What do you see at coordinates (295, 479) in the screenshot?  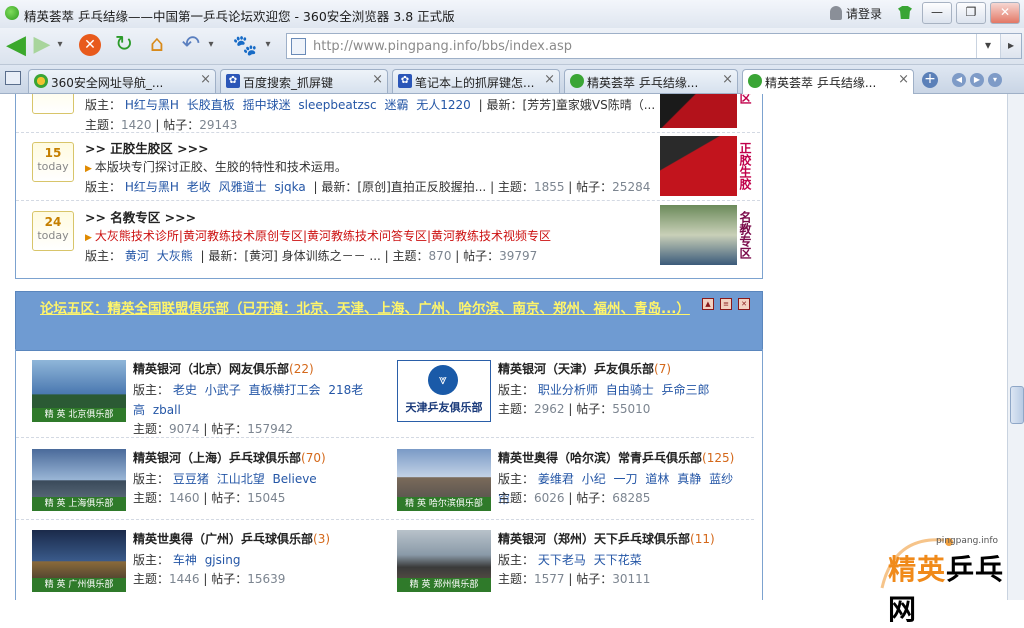 I see `moderator-link: Believe` at bounding box center [295, 479].